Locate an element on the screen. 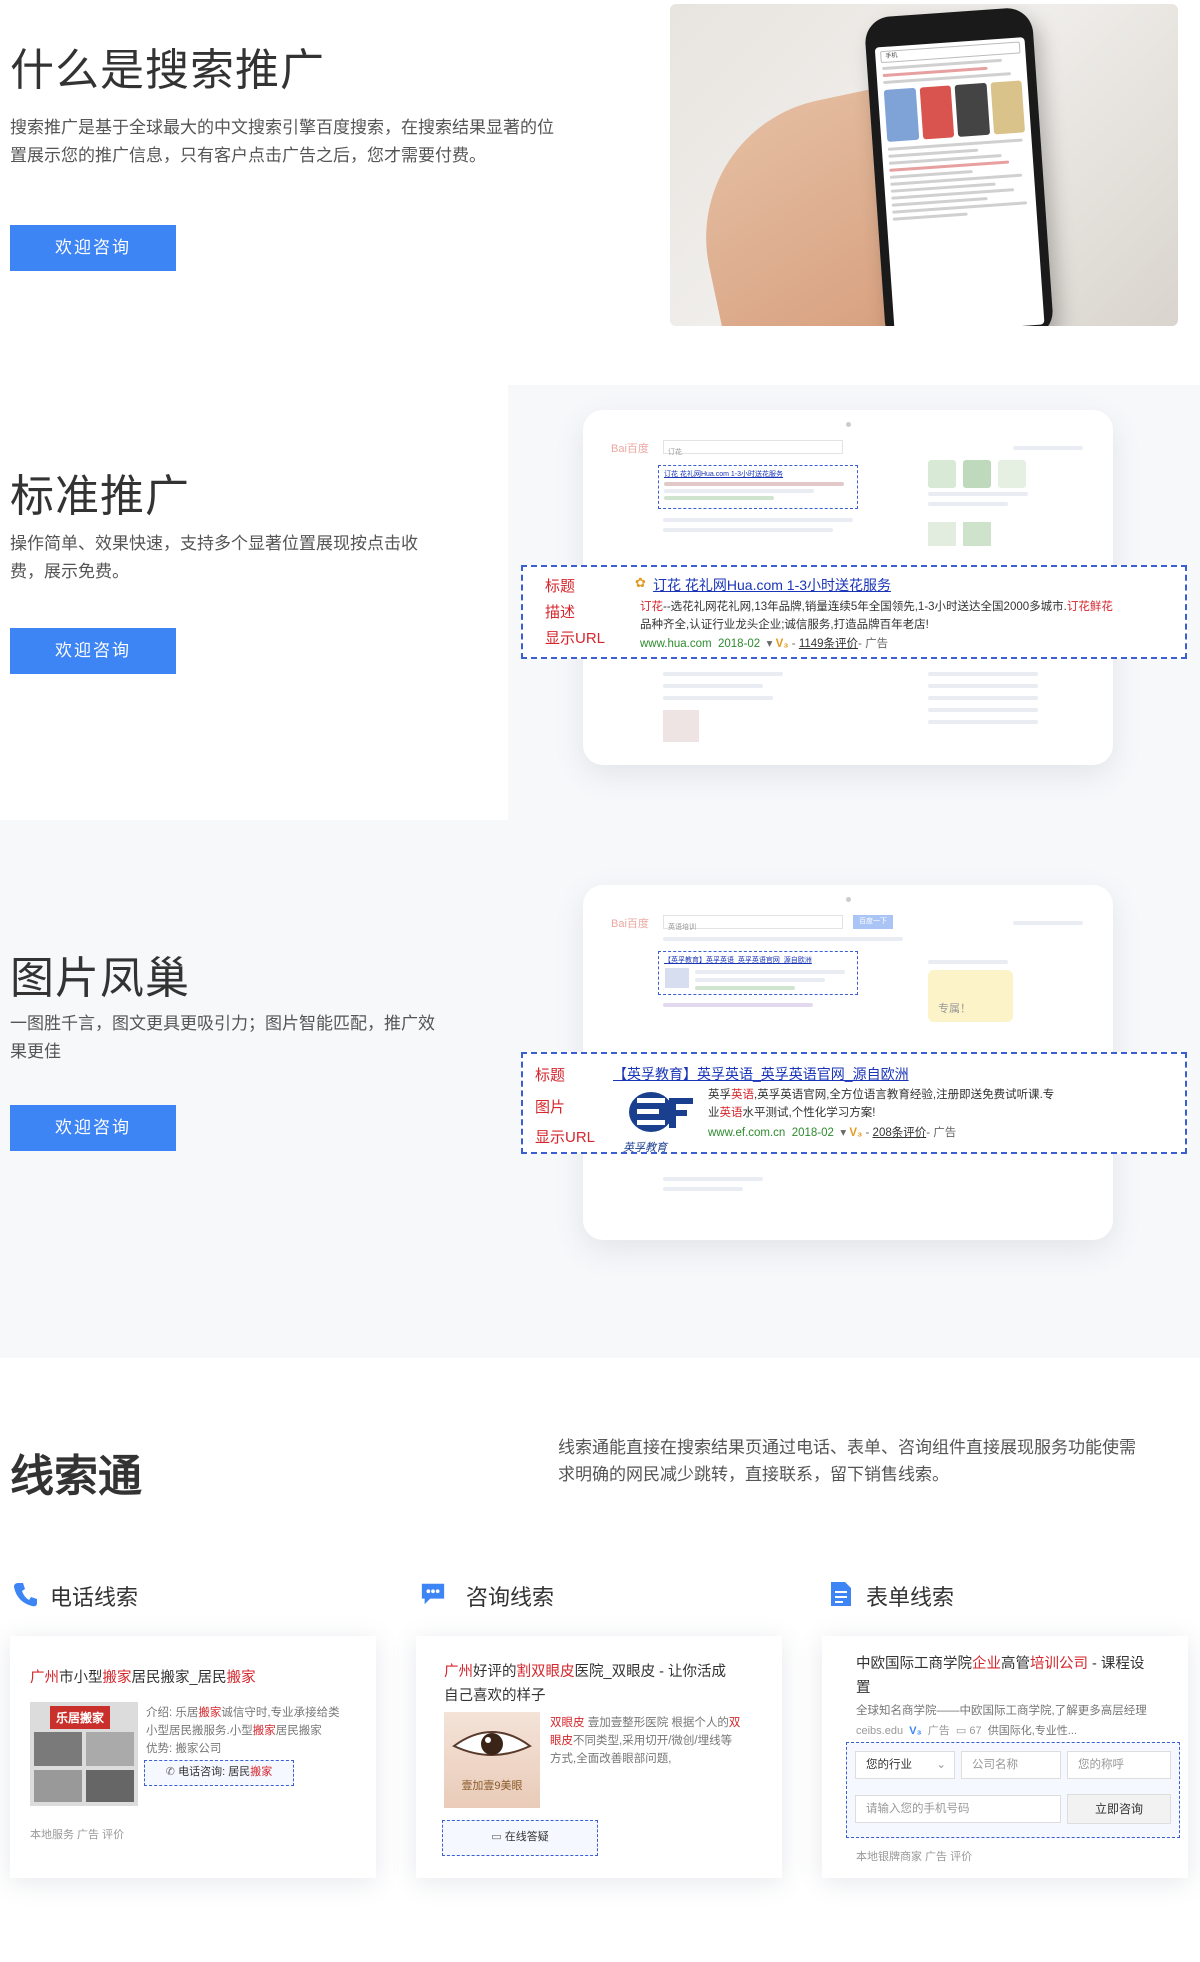 This screenshot has height=1962, width=1200. form-leads-heading: 表单线索 is located at coordinates (910, 1597).